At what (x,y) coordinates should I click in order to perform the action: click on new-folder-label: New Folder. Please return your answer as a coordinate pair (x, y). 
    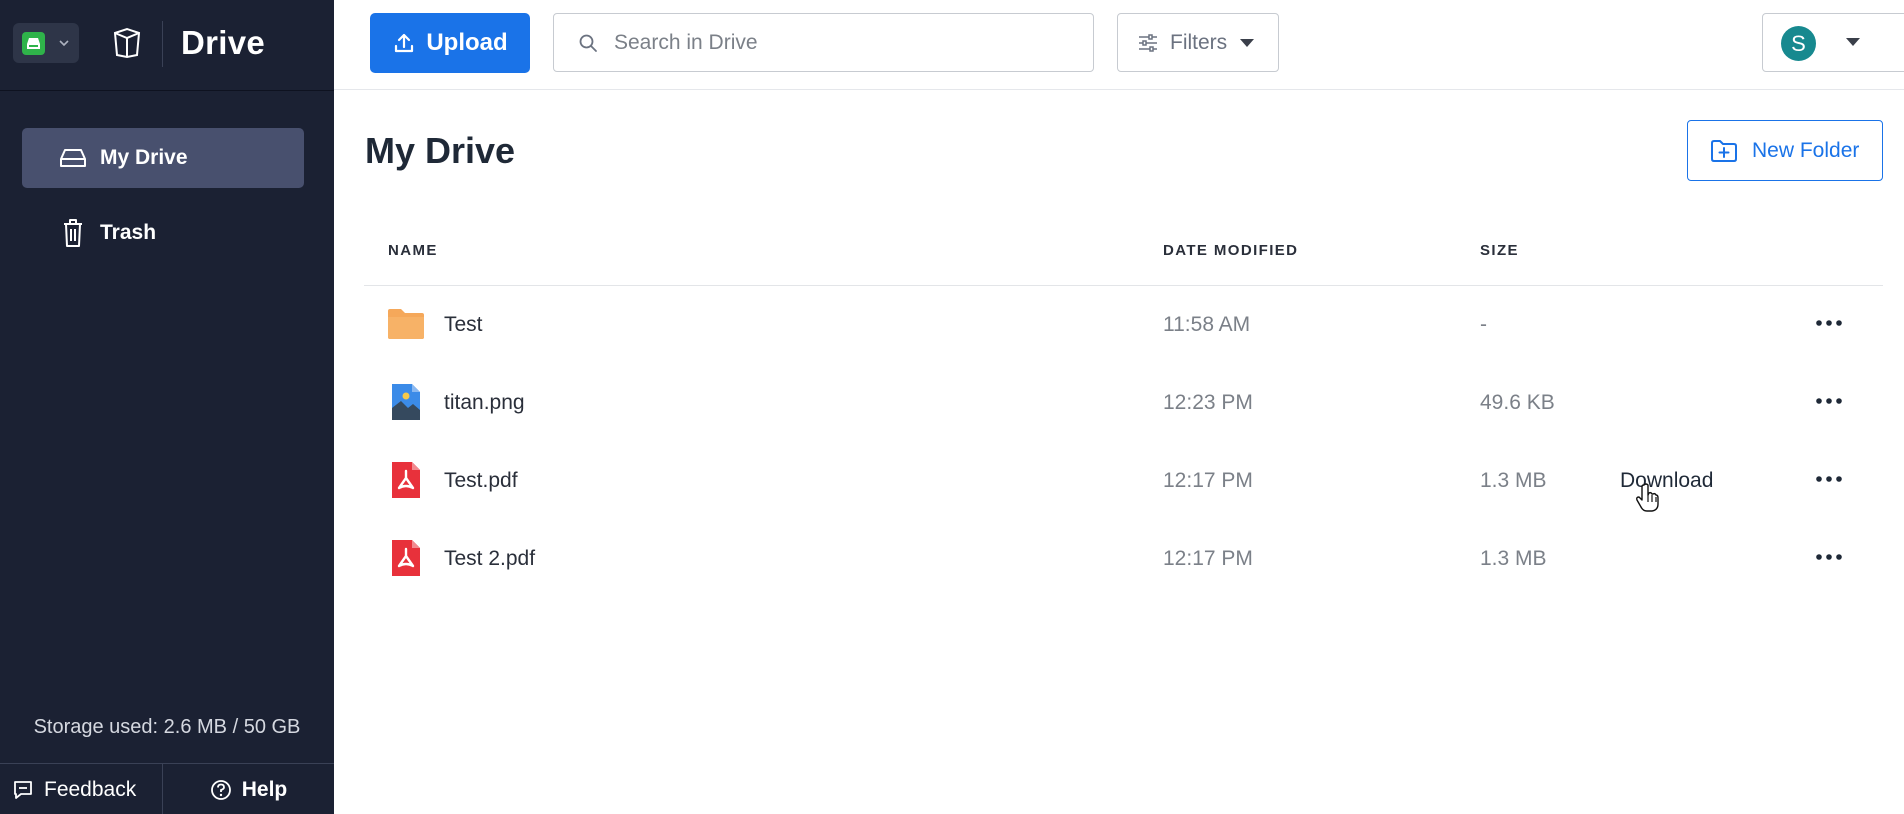
    Looking at the image, I should click on (1806, 150).